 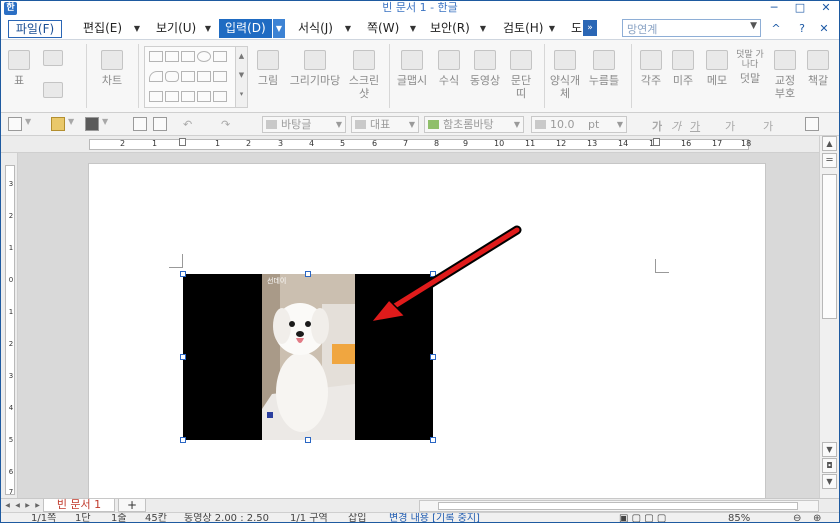 I want to click on gallery-scroll: ▲ ▼ ▾, so click(x=241, y=77).